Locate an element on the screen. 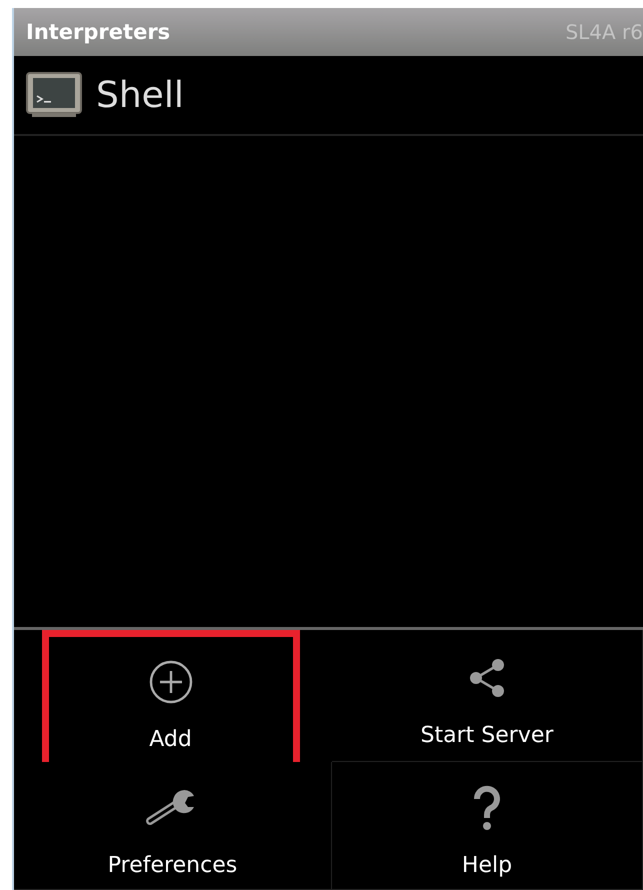 Image resolution: width=643 pixels, height=890 pixels. menu-item: Start Server is located at coordinates (487, 696).